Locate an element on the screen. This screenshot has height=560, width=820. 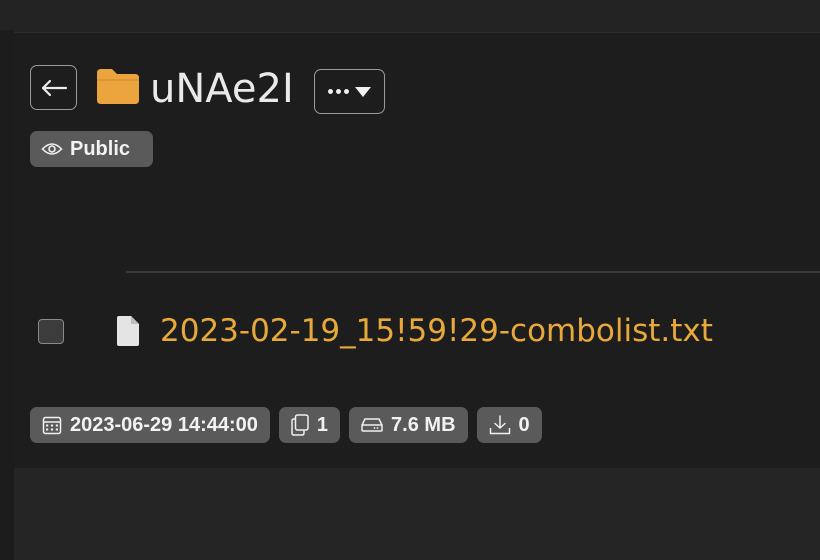
arrow-left-icon is located at coordinates (54, 87).